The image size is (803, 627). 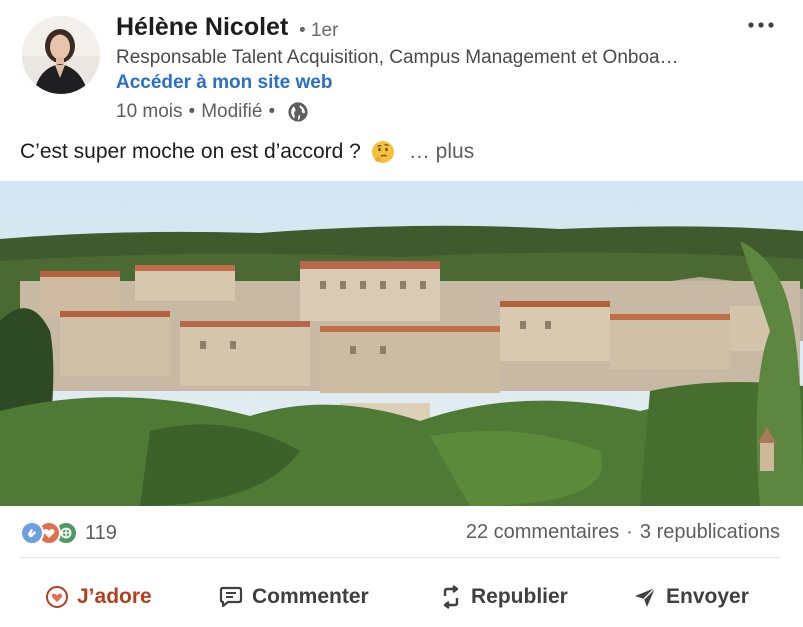 I want to click on send-icon, so click(x=645, y=597).